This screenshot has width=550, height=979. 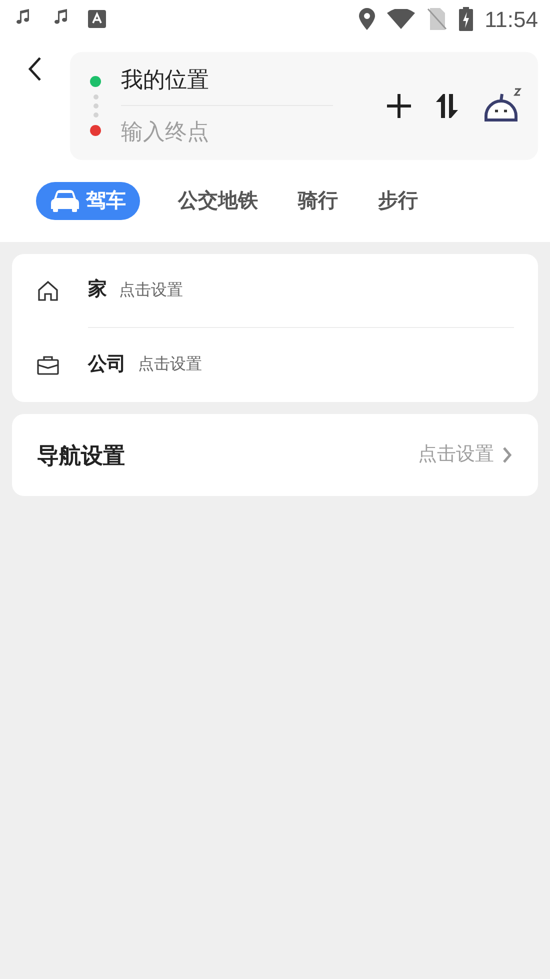 What do you see at coordinates (227, 80) in the screenshot?
I see `origin-field: 我的位置` at bounding box center [227, 80].